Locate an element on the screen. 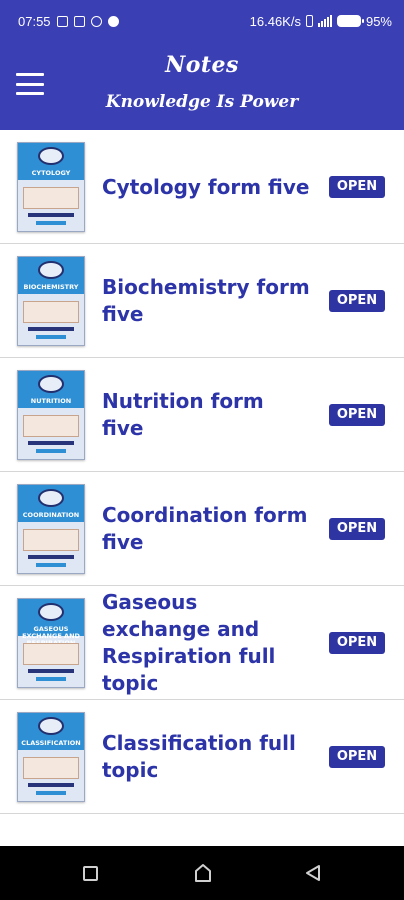 This screenshot has width=404, height=900. recents-square-icon is located at coordinates (90, 873).